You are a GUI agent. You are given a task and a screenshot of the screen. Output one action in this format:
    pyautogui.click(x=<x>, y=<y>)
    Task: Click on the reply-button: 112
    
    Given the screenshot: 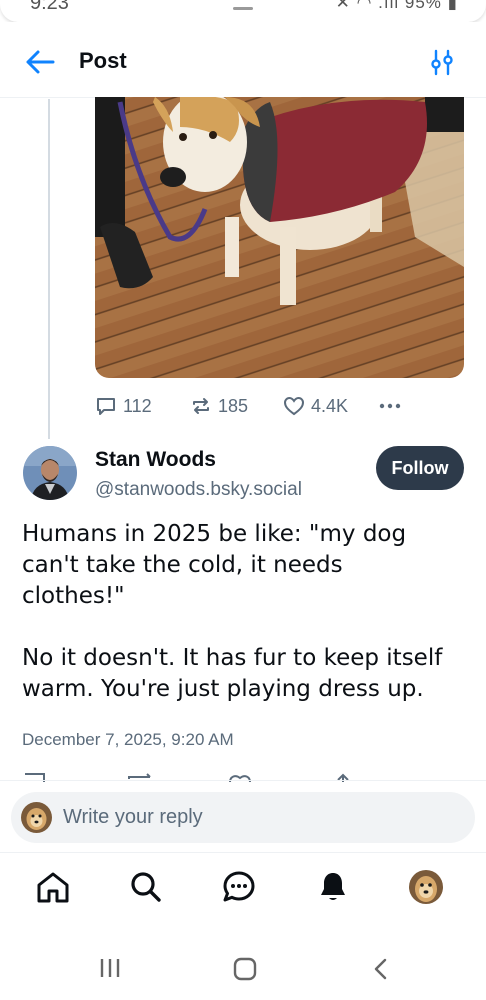 What is the action you would take?
    pyautogui.click(x=123, y=406)
    